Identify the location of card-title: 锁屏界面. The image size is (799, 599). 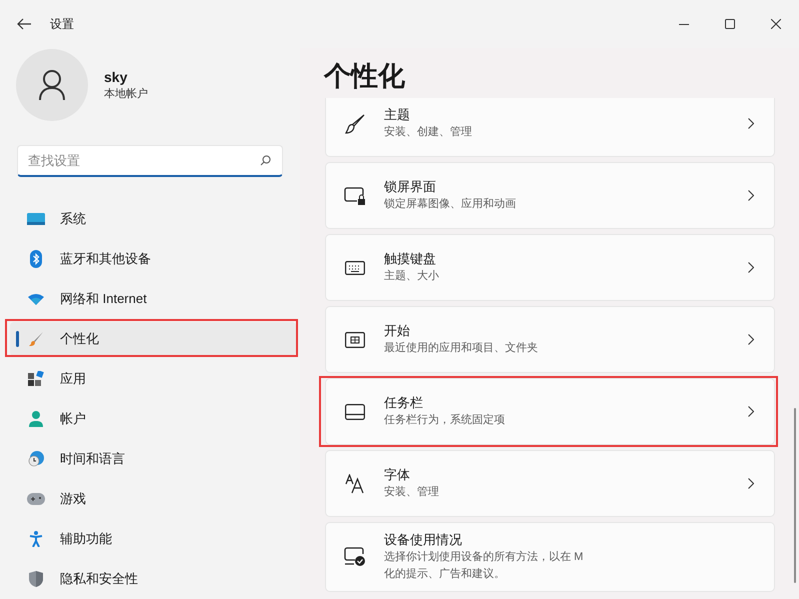
(410, 187).